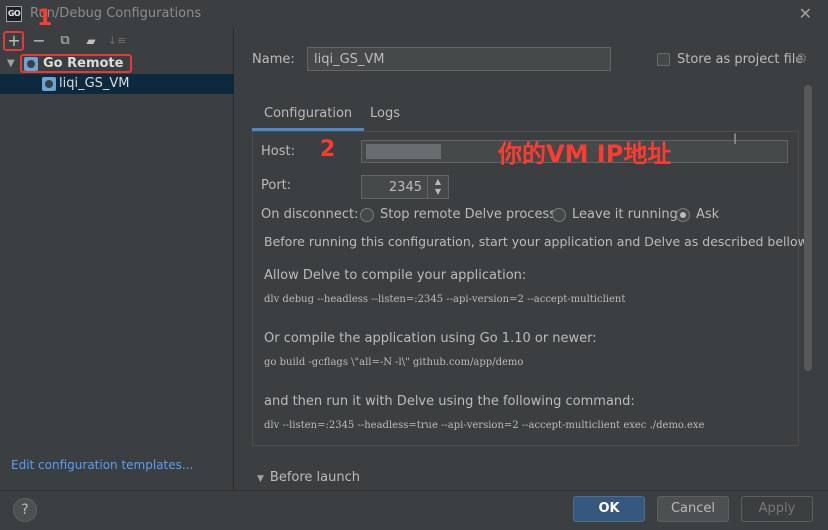 The image size is (828, 530). Describe the element at coordinates (14, 41) in the screenshot. I see `add-configuration-icon: +` at that location.